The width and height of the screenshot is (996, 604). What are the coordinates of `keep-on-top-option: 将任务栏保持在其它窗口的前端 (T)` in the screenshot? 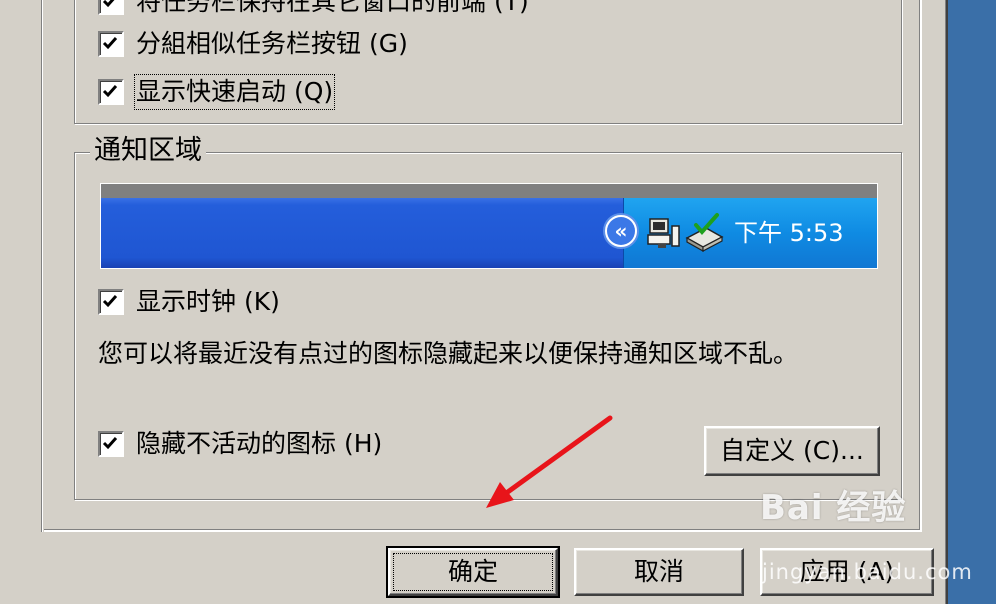 It's located at (313, 9).